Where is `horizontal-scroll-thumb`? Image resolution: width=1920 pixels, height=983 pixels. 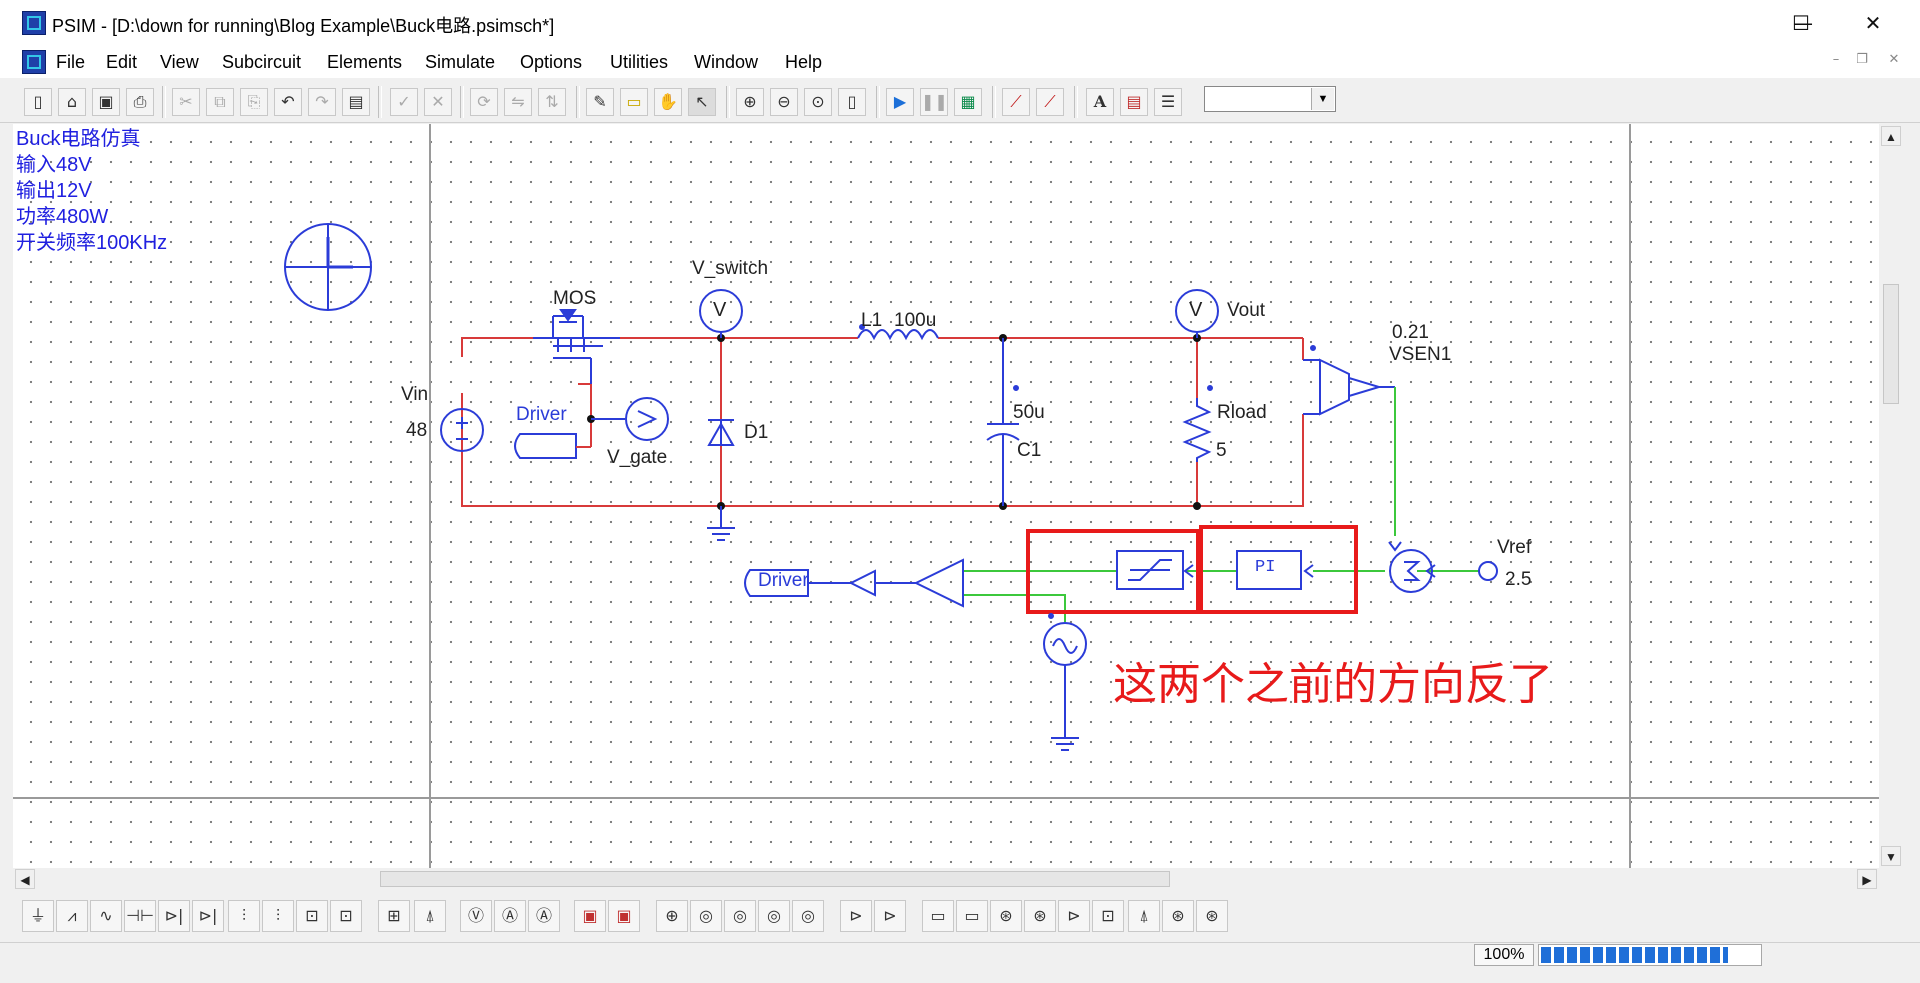 horizontal-scroll-thumb is located at coordinates (775, 879).